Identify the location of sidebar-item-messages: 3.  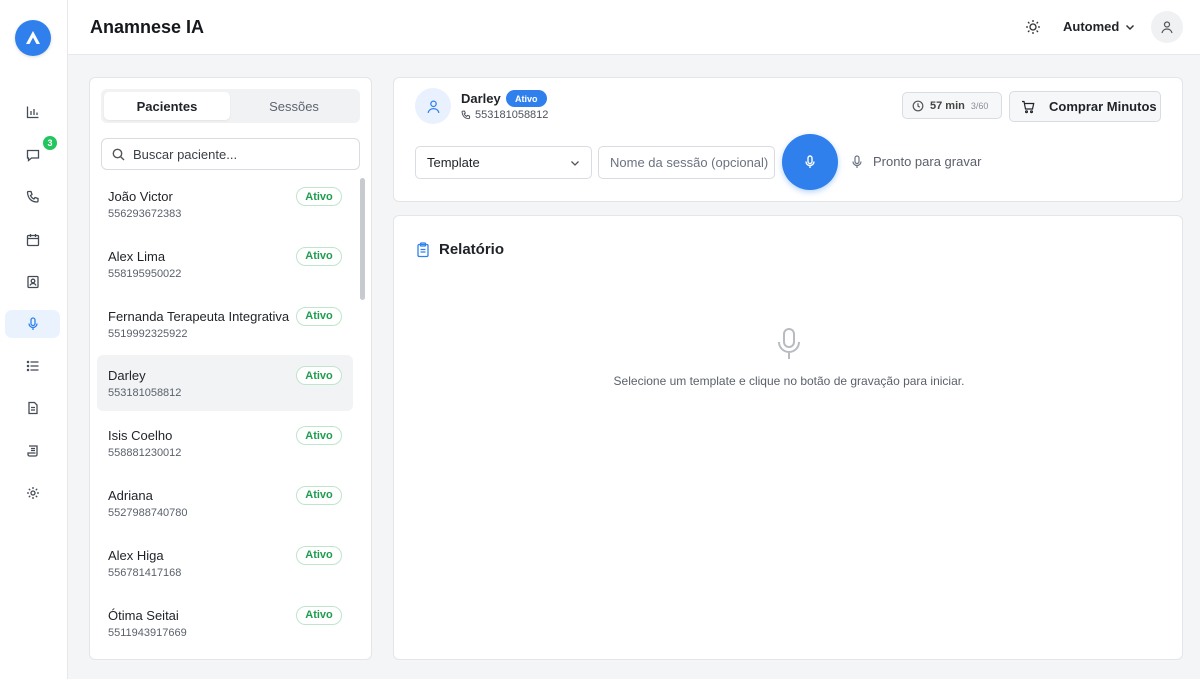
(32, 152).